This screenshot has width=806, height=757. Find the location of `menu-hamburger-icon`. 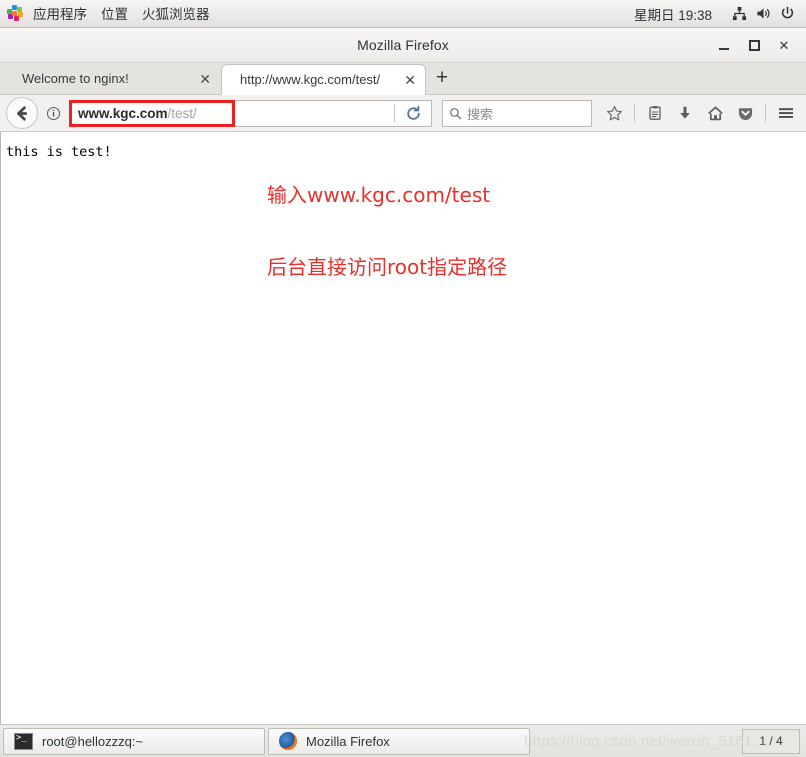

menu-hamburger-icon is located at coordinates (786, 113).